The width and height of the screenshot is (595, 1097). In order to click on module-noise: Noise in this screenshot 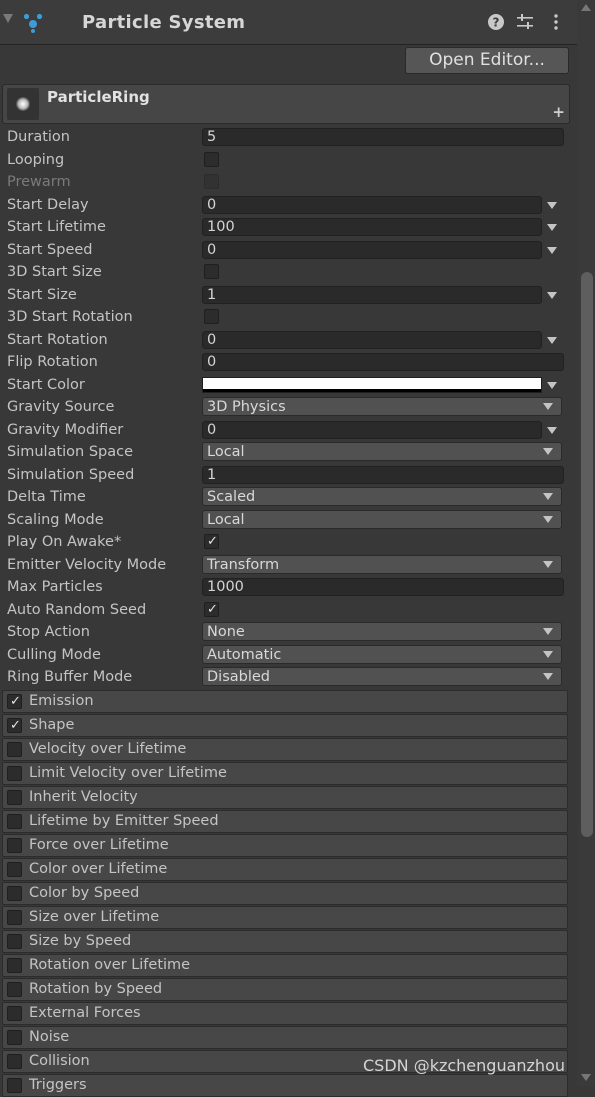, I will do `click(285, 1037)`.